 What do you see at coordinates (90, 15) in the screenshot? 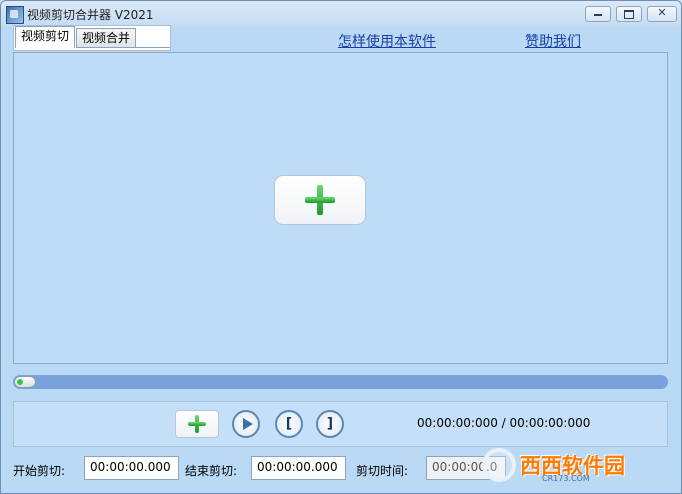
I see `window-title: 视频剪切合并器 V2021` at bounding box center [90, 15].